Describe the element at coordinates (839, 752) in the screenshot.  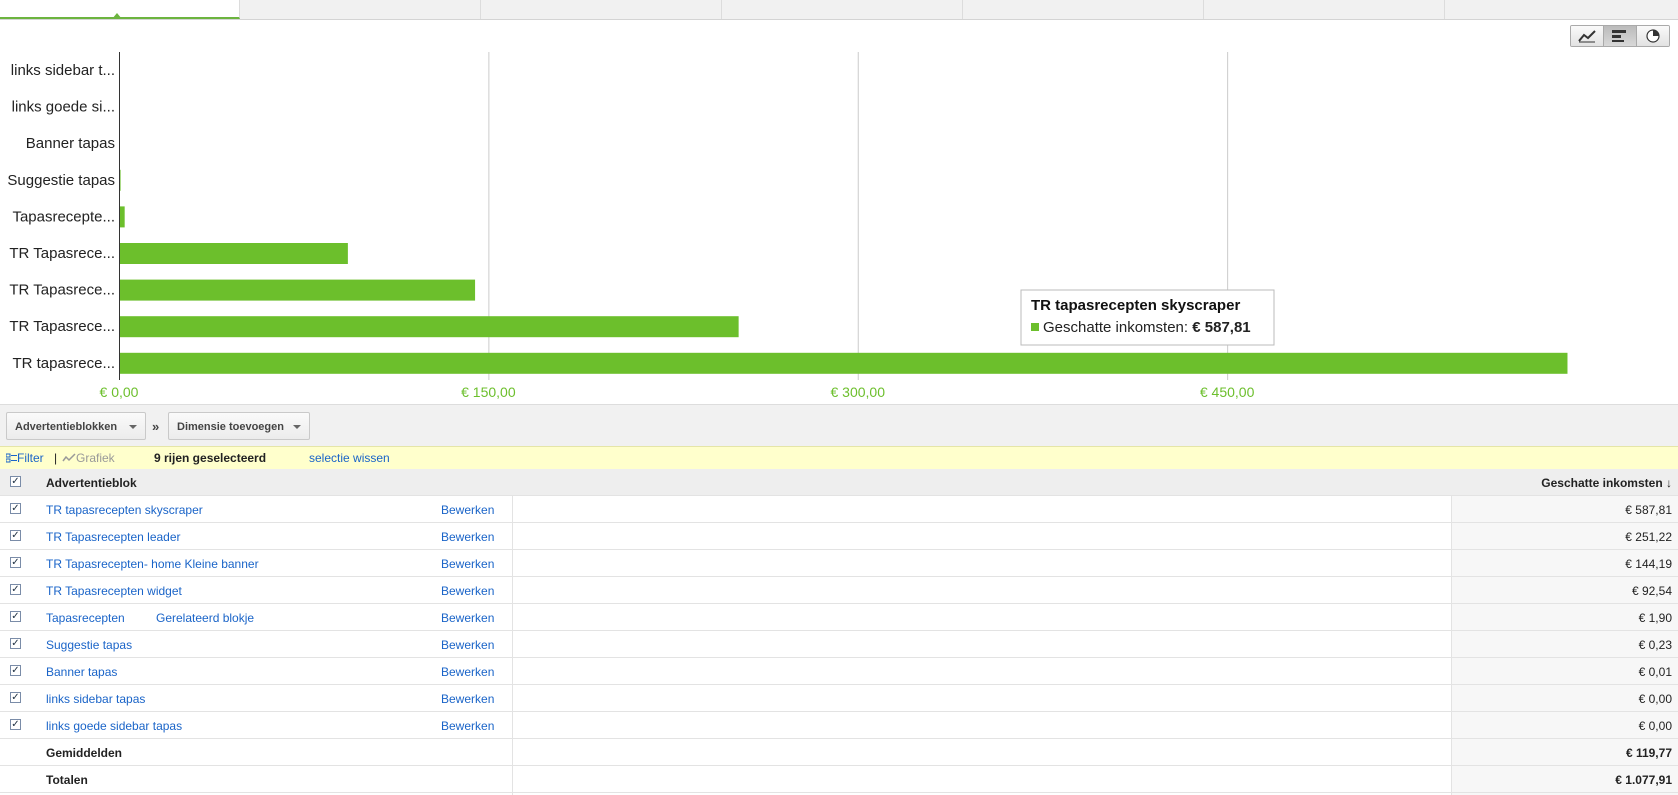
I see `averages-row: Gemiddelden € 119,77` at that location.